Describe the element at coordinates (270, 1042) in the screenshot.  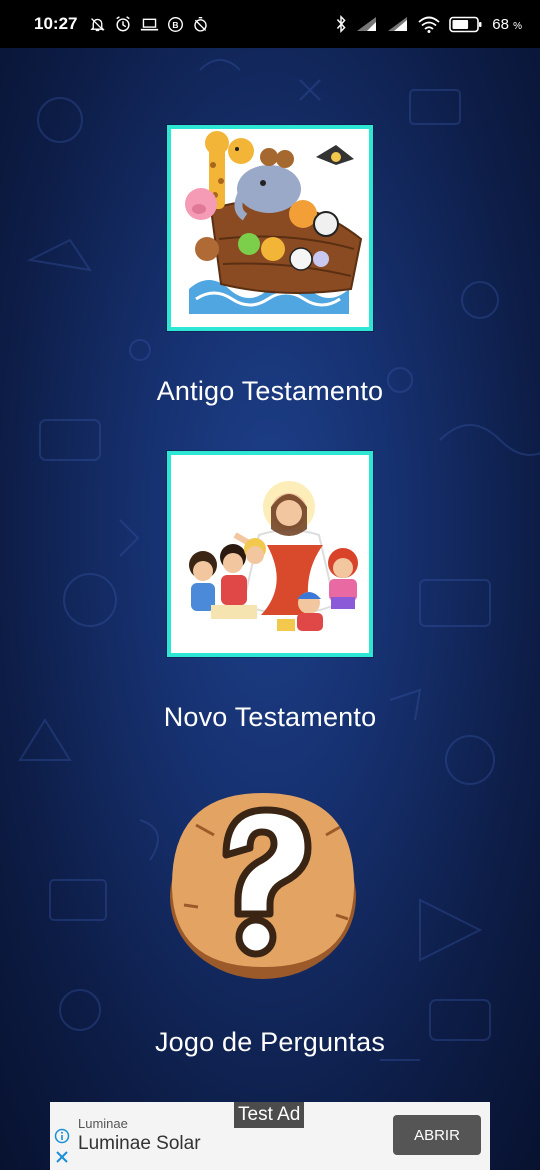
I see `quiz-label: Jogo de Perguntas` at that location.